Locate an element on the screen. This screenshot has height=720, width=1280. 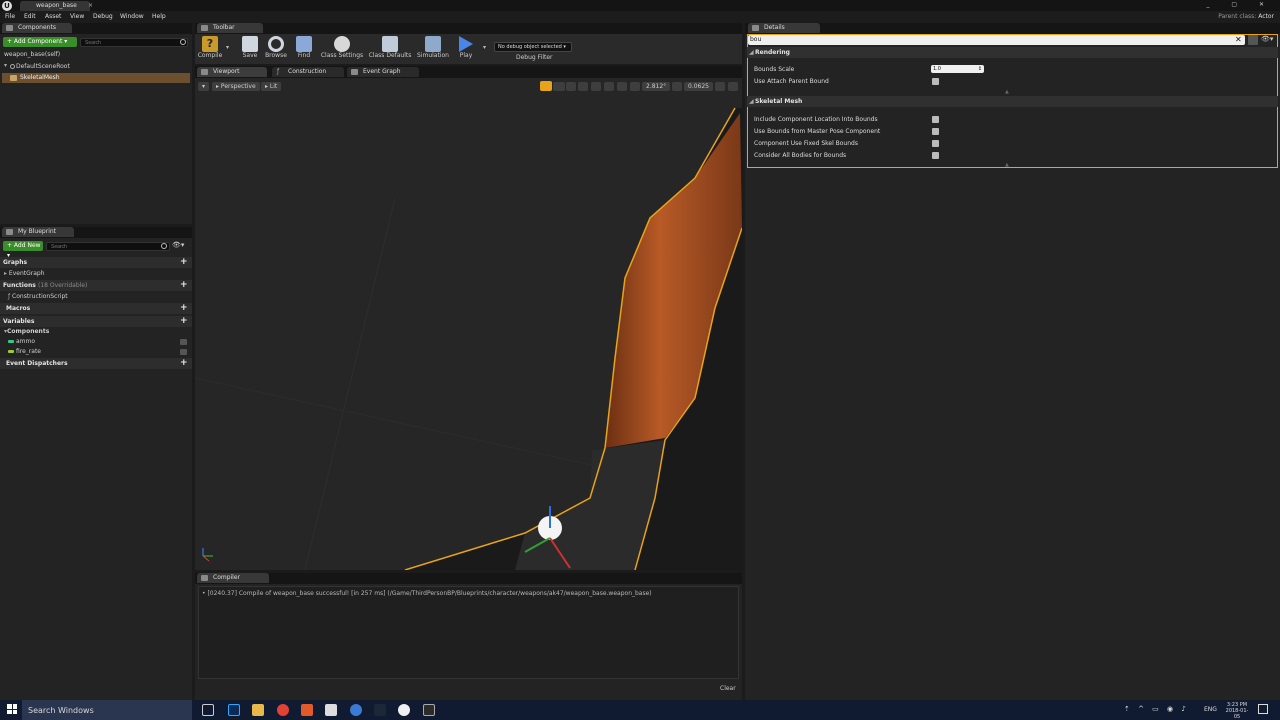
play-button: Play is located at coordinates (466, 47).